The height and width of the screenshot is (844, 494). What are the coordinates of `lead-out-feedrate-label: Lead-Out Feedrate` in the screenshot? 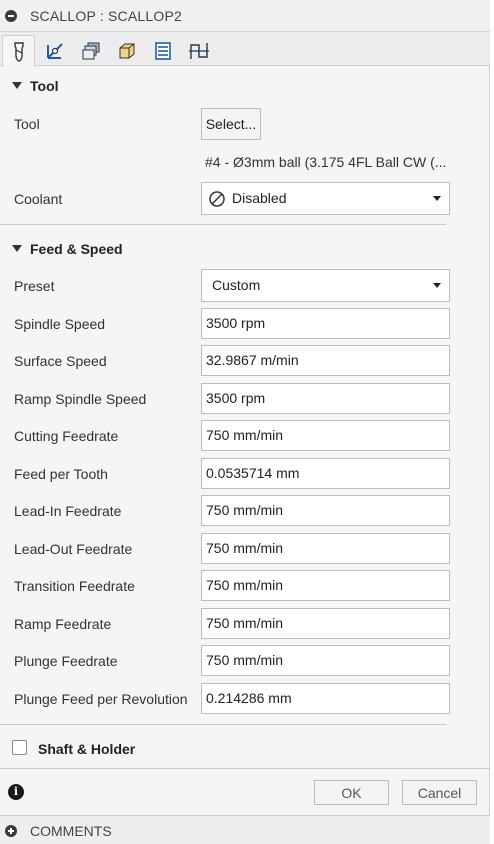 It's located at (73, 549).